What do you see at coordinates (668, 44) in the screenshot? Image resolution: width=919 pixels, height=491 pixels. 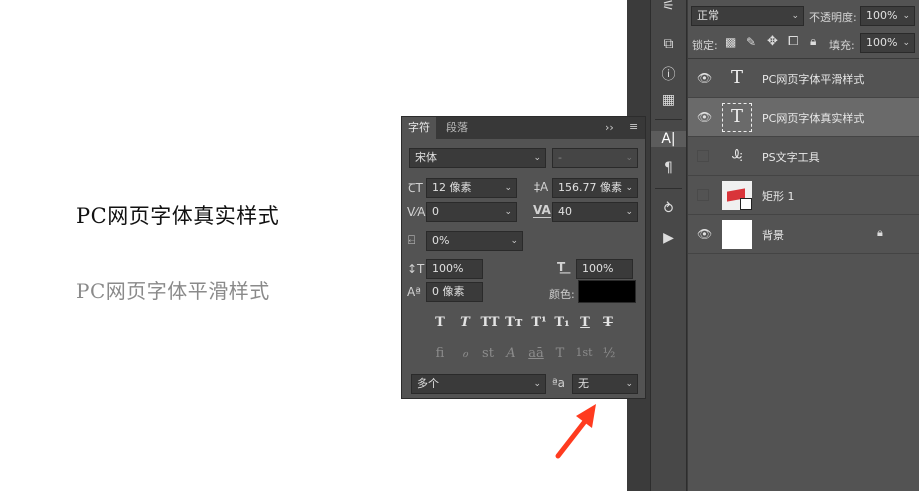 I see `3d-cube-icon: ⧉` at bounding box center [668, 44].